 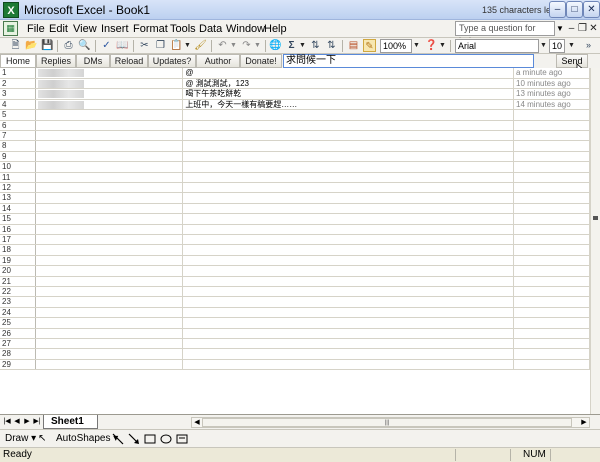 What do you see at coordinates (18, 188) in the screenshot?
I see `row-header: 12` at bounding box center [18, 188].